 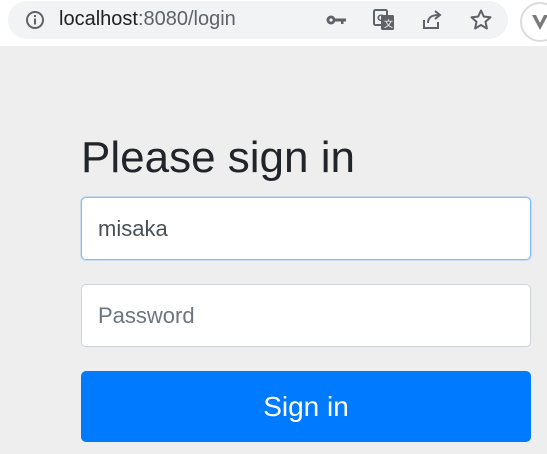 What do you see at coordinates (306, 315) in the screenshot?
I see `password-input` at bounding box center [306, 315].